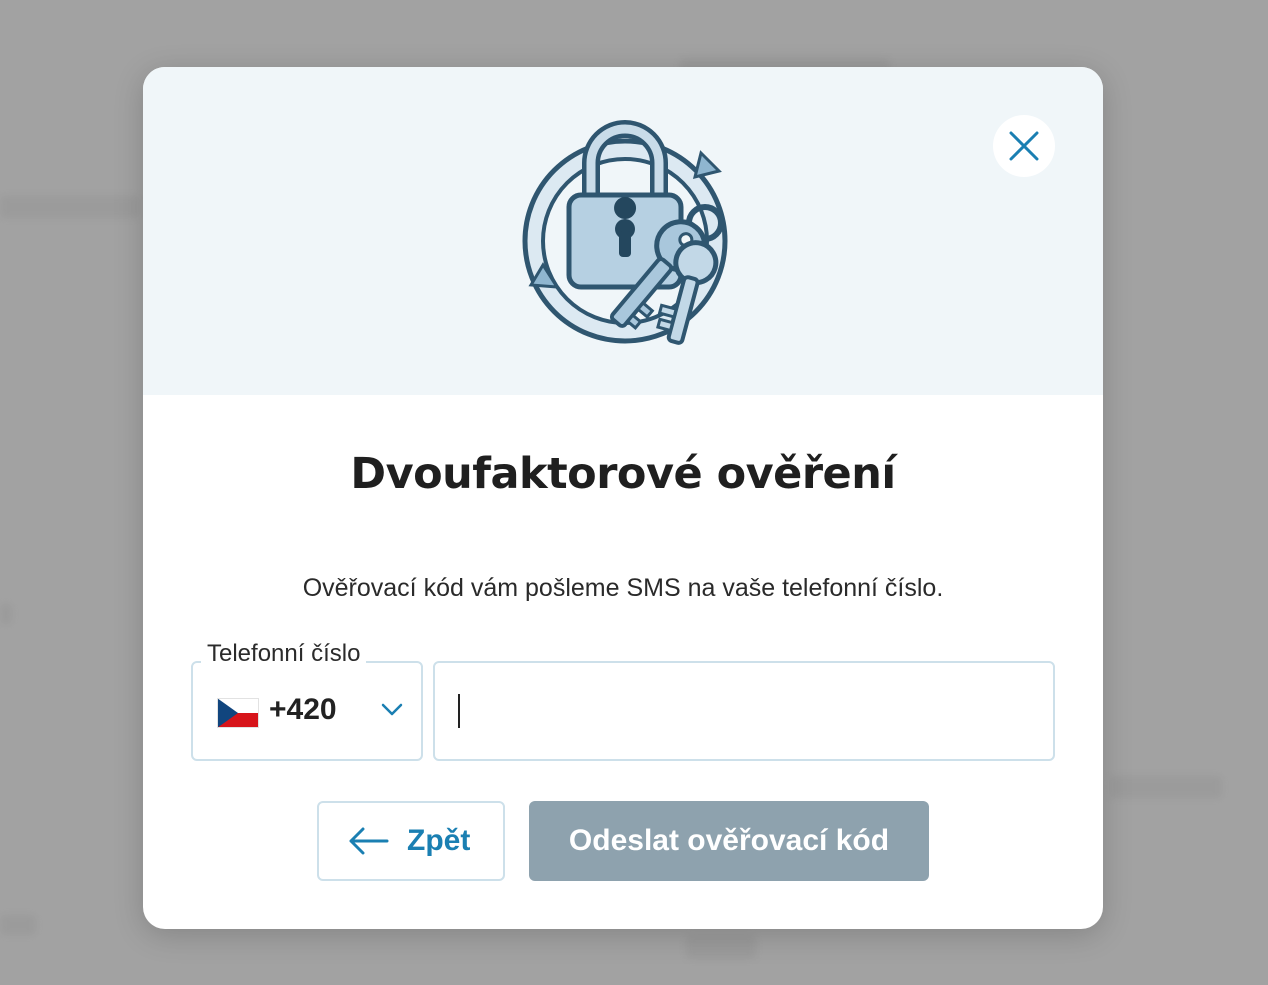 This screenshot has width=1268, height=985. What do you see at coordinates (303, 709) in the screenshot?
I see `dial-code: +420` at bounding box center [303, 709].